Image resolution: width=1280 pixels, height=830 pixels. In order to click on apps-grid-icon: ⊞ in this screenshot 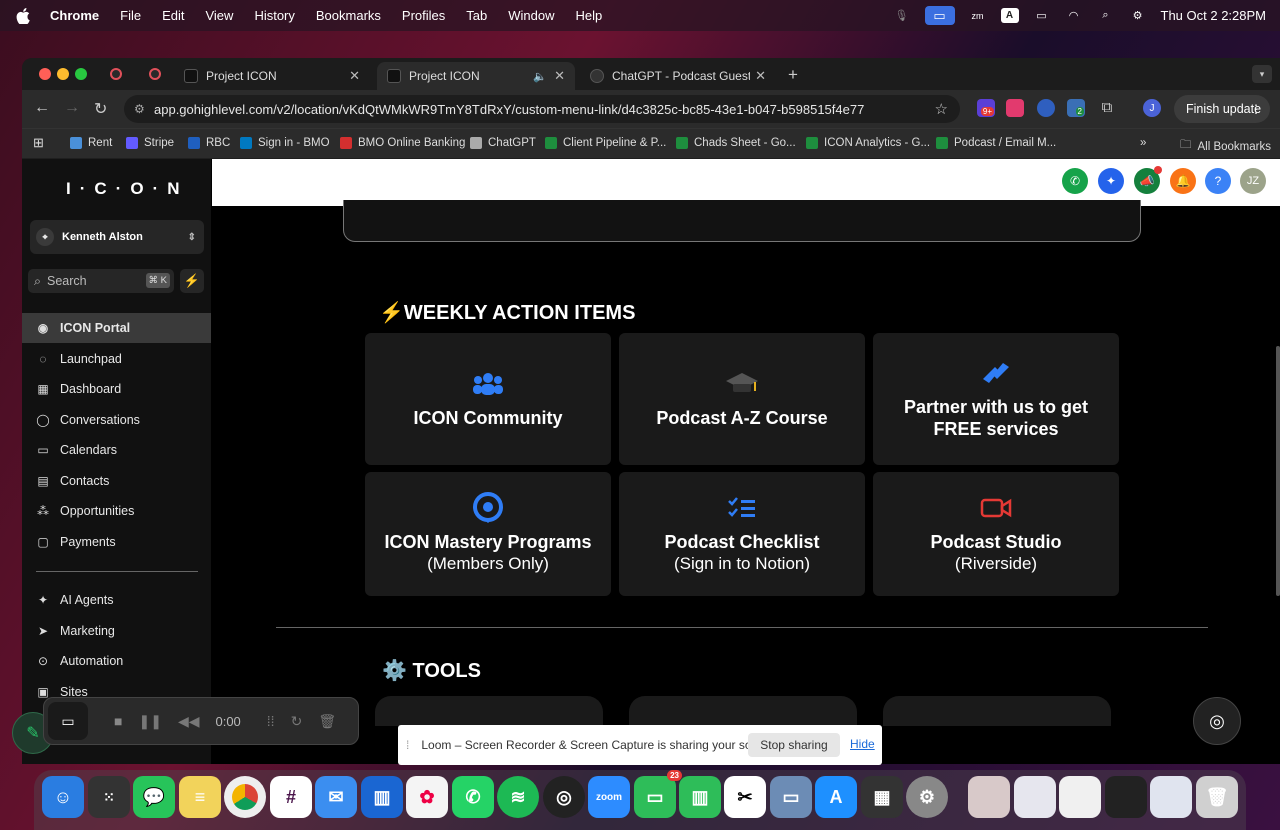, I will do `click(38, 143)`.